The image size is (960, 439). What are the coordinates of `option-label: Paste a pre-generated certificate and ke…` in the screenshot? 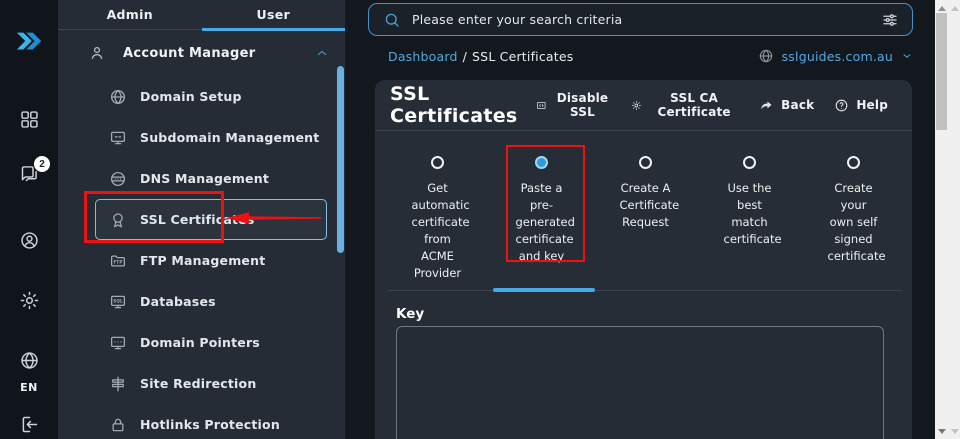 It's located at (545, 222).